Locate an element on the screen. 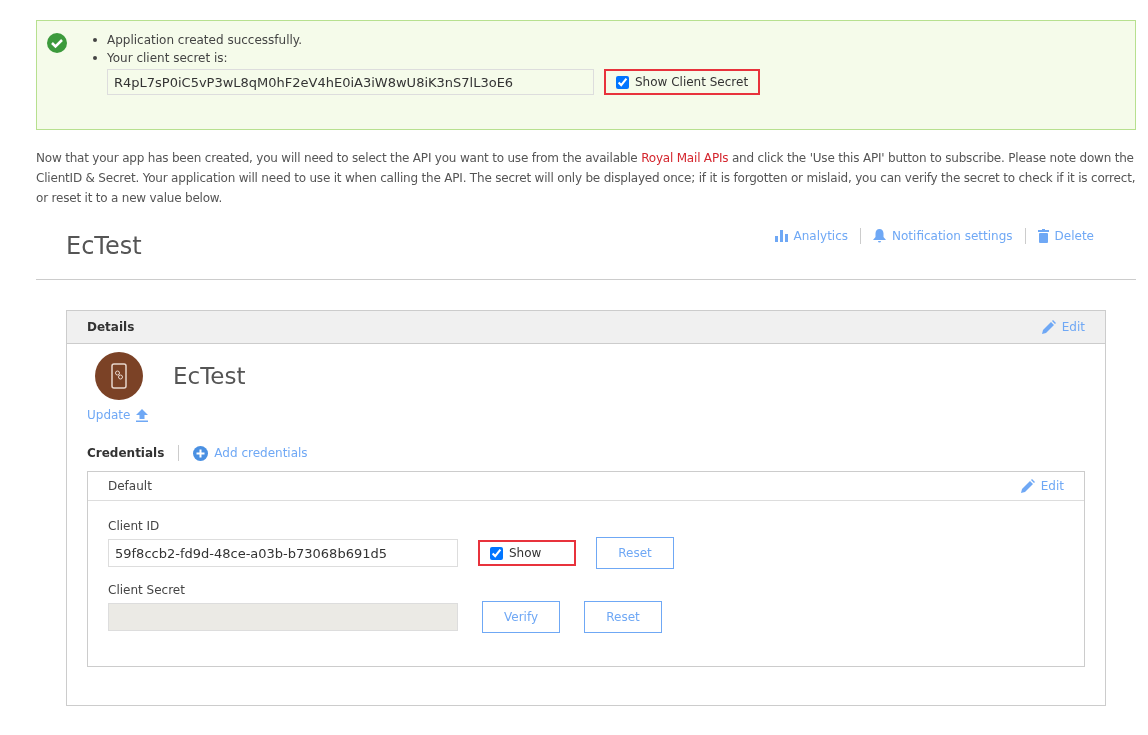  client-secret-field: R4pL7sP0iC5vP3wL8qM0hF2eV4hE0iA3iW8wU8iK3nS7lL3oE6 is located at coordinates (350, 82).